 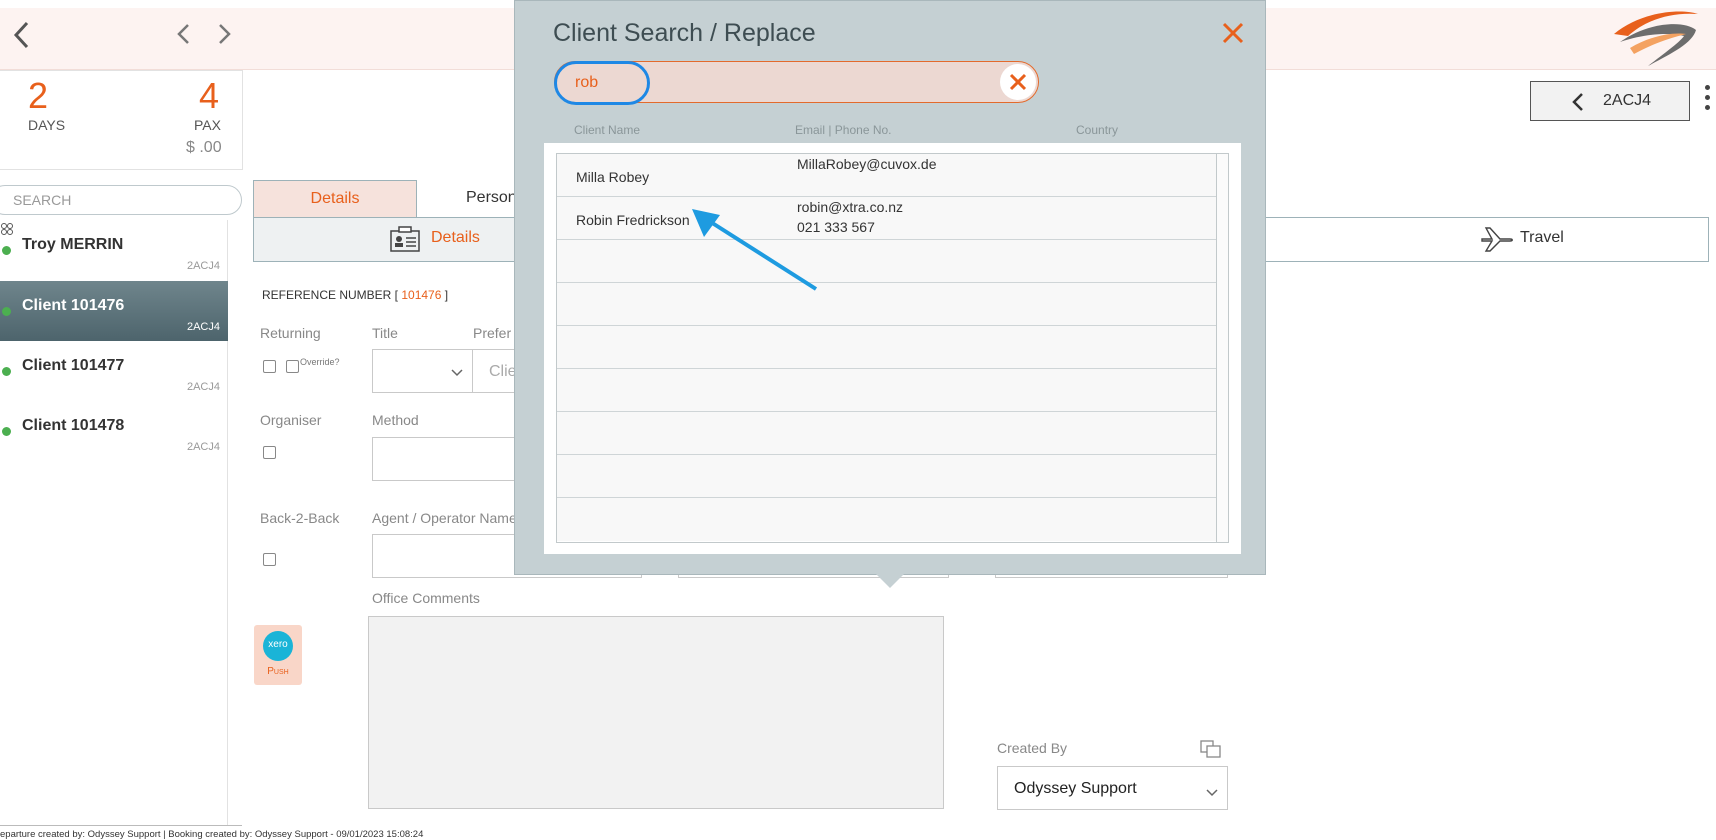 What do you see at coordinates (385, 239) in the screenshot?
I see `subtab-details: Details` at bounding box center [385, 239].